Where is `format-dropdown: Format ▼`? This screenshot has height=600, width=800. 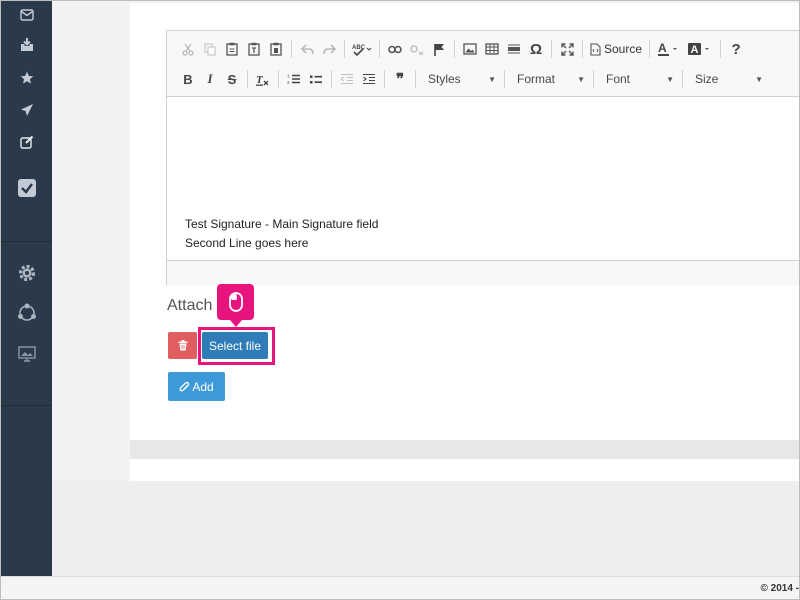
format-dropdown: Format ▼ is located at coordinates (549, 79).